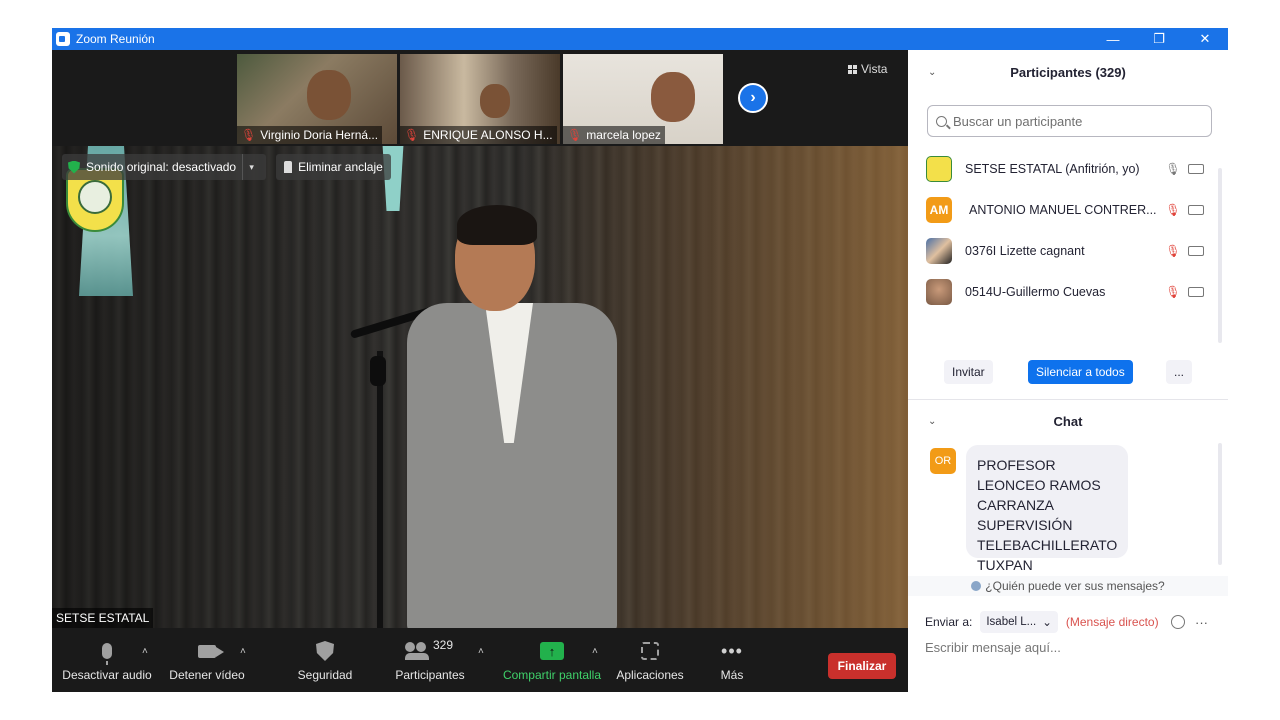 Image resolution: width=1280 pixels, height=720 pixels. Describe the element at coordinates (1220, 255) in the screenshot. I see `participants-scrollbar` at that location.